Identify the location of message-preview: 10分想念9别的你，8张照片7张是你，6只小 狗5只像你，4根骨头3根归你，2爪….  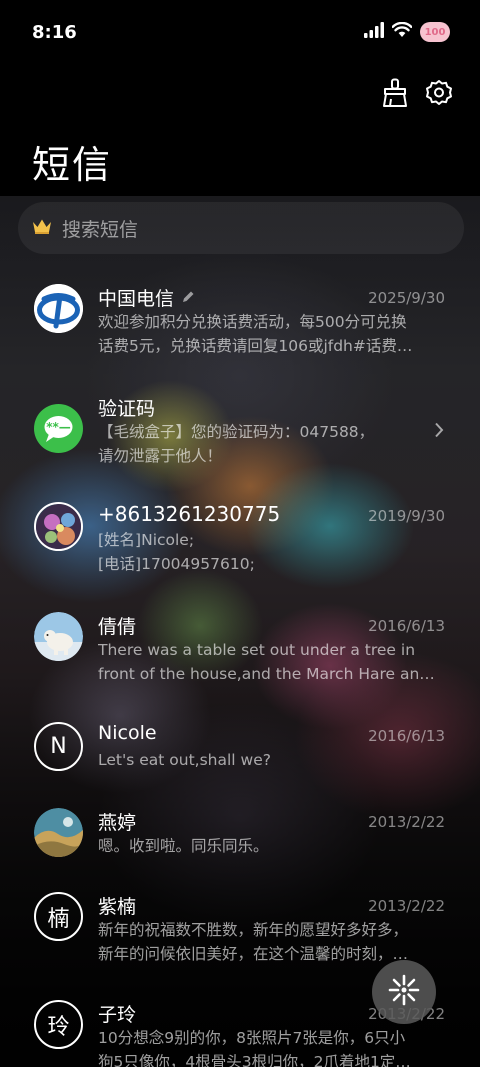
(254, 1048).